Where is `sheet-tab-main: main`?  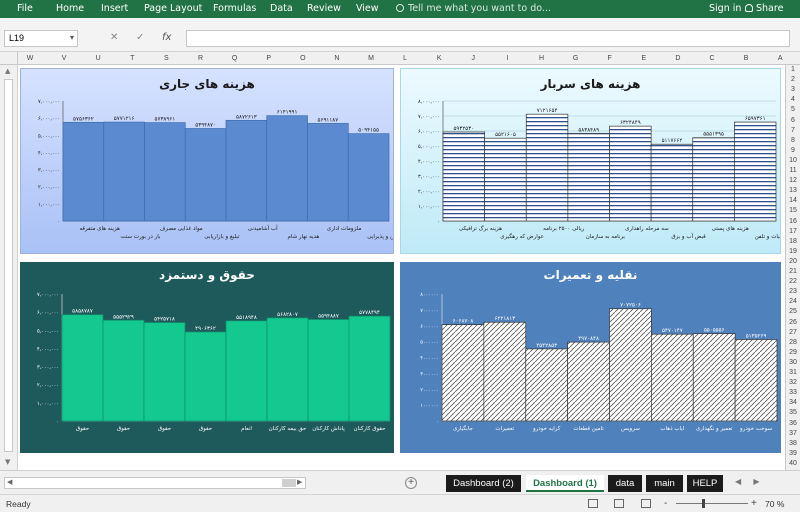 sheet-tab-main: main is located at coordinates (664, 483).